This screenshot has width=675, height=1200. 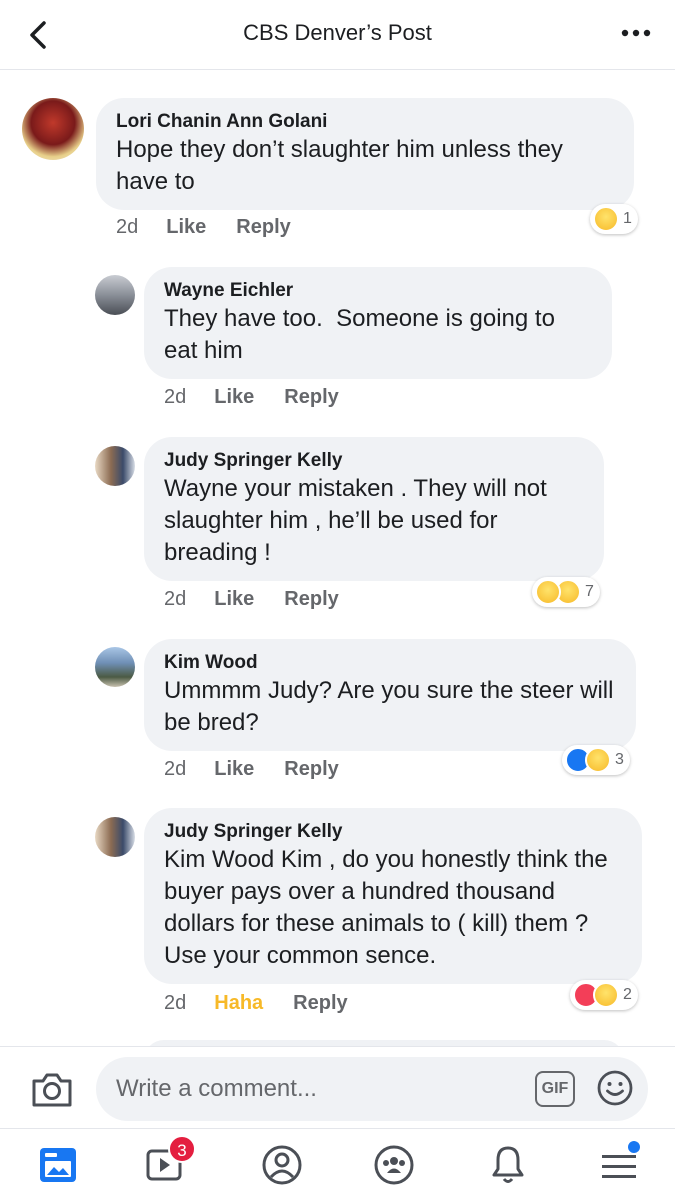 I want to click on reaction-summary: 3, so click(x=596, y=760).